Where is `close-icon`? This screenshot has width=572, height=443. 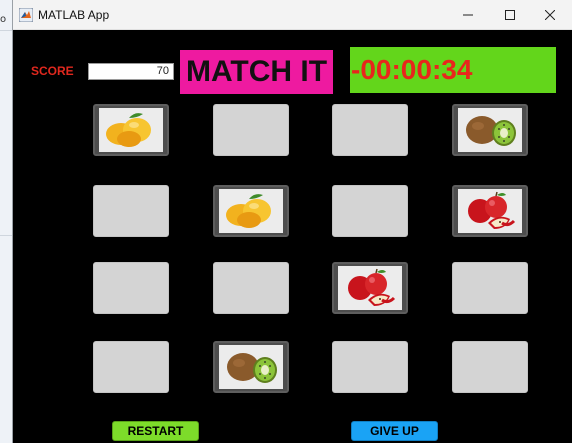 close-icon is located at coordinates (550, 14).